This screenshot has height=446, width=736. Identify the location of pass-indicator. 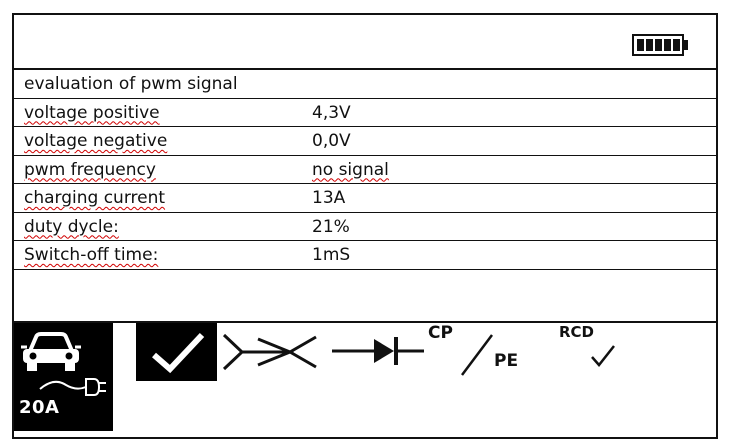
(176, 352).